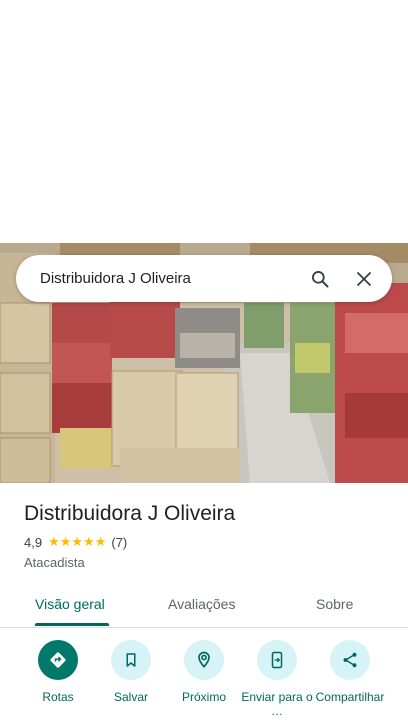  I want to click on review-count: (7), so click(119, 542).